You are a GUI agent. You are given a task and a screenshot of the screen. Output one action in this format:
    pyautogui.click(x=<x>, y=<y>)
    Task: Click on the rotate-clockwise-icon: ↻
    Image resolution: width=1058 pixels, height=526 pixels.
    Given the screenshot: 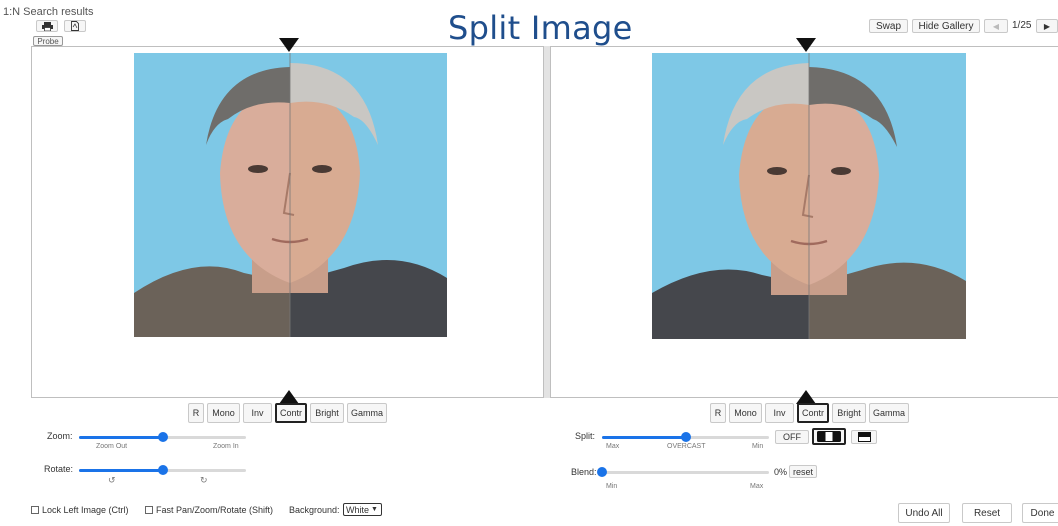 What is the action you would take?
    pyautogui.click(x=204, y=480)
    